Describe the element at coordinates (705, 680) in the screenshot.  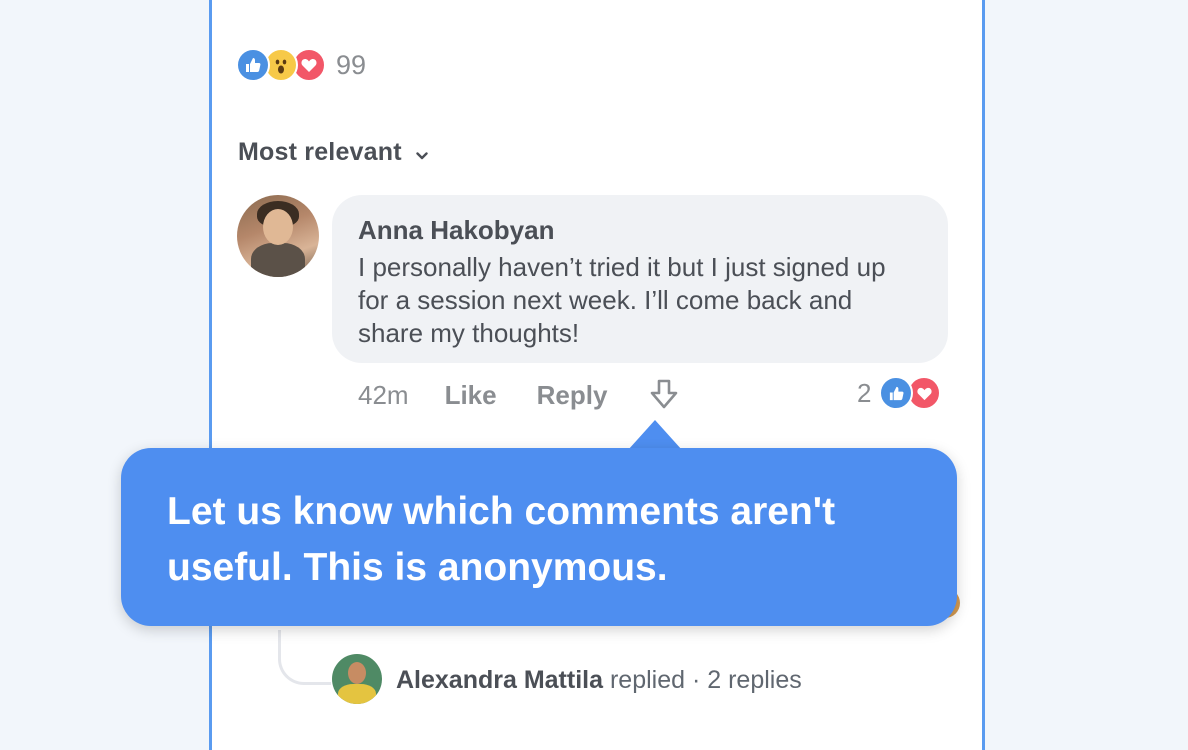
I see `reply-count: replied · 2 replies` at that location.